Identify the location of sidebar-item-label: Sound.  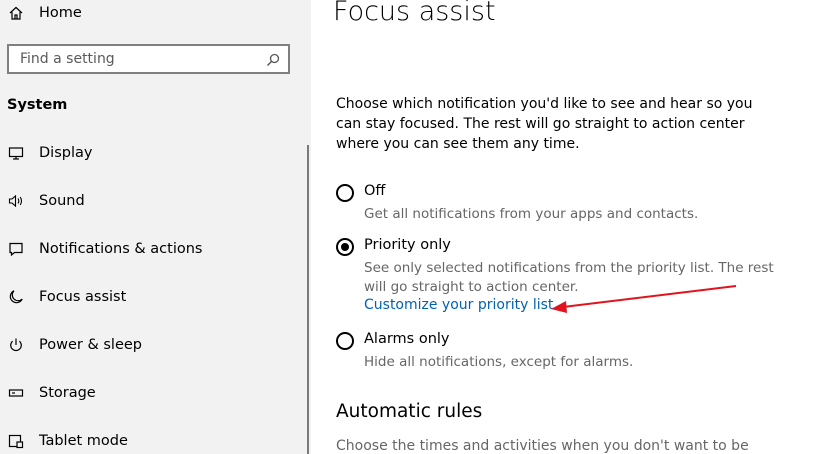
(62, 201).